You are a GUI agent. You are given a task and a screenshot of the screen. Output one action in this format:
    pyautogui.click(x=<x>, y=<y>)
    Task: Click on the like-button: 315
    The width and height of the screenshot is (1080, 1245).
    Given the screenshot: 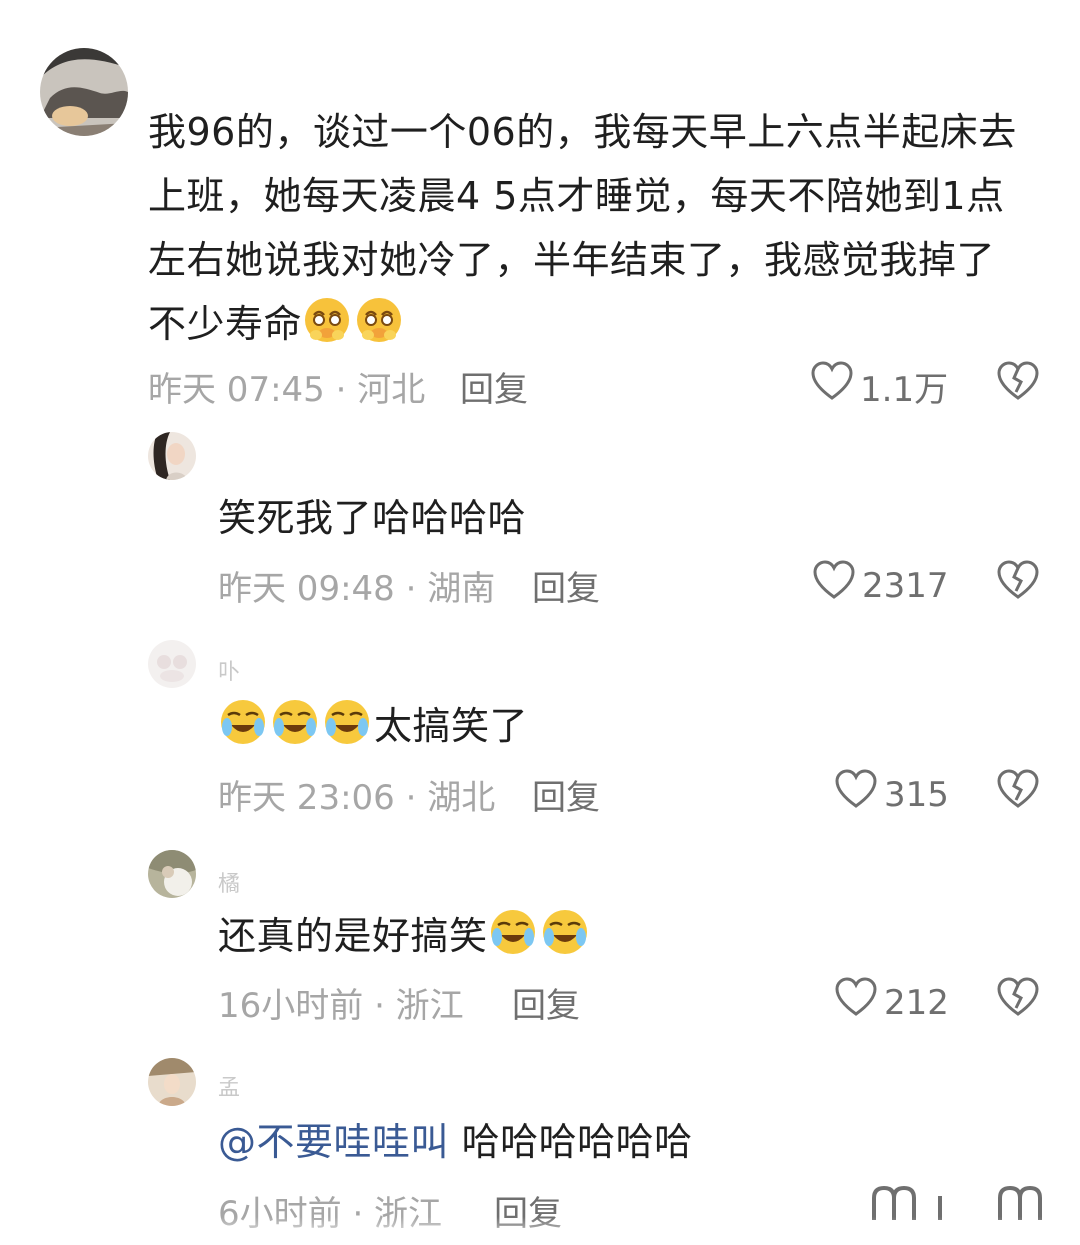 What is the action you would take?
    pyautogui.click(x=891, y=794)
    